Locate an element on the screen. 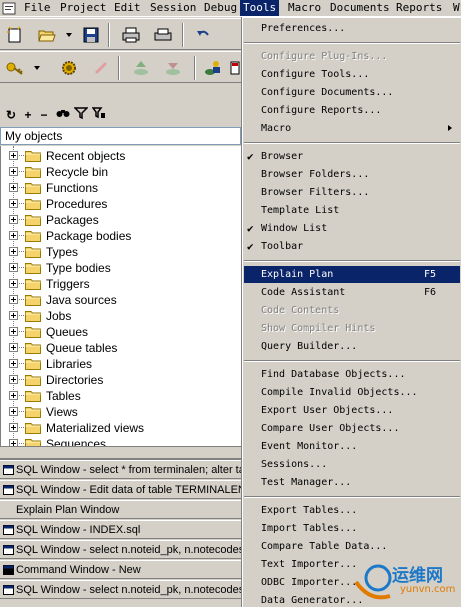 This screenshot has height=607, width=461. window-list-item: SQL Window - INDEX.sql is located at coordinates (120, 529).